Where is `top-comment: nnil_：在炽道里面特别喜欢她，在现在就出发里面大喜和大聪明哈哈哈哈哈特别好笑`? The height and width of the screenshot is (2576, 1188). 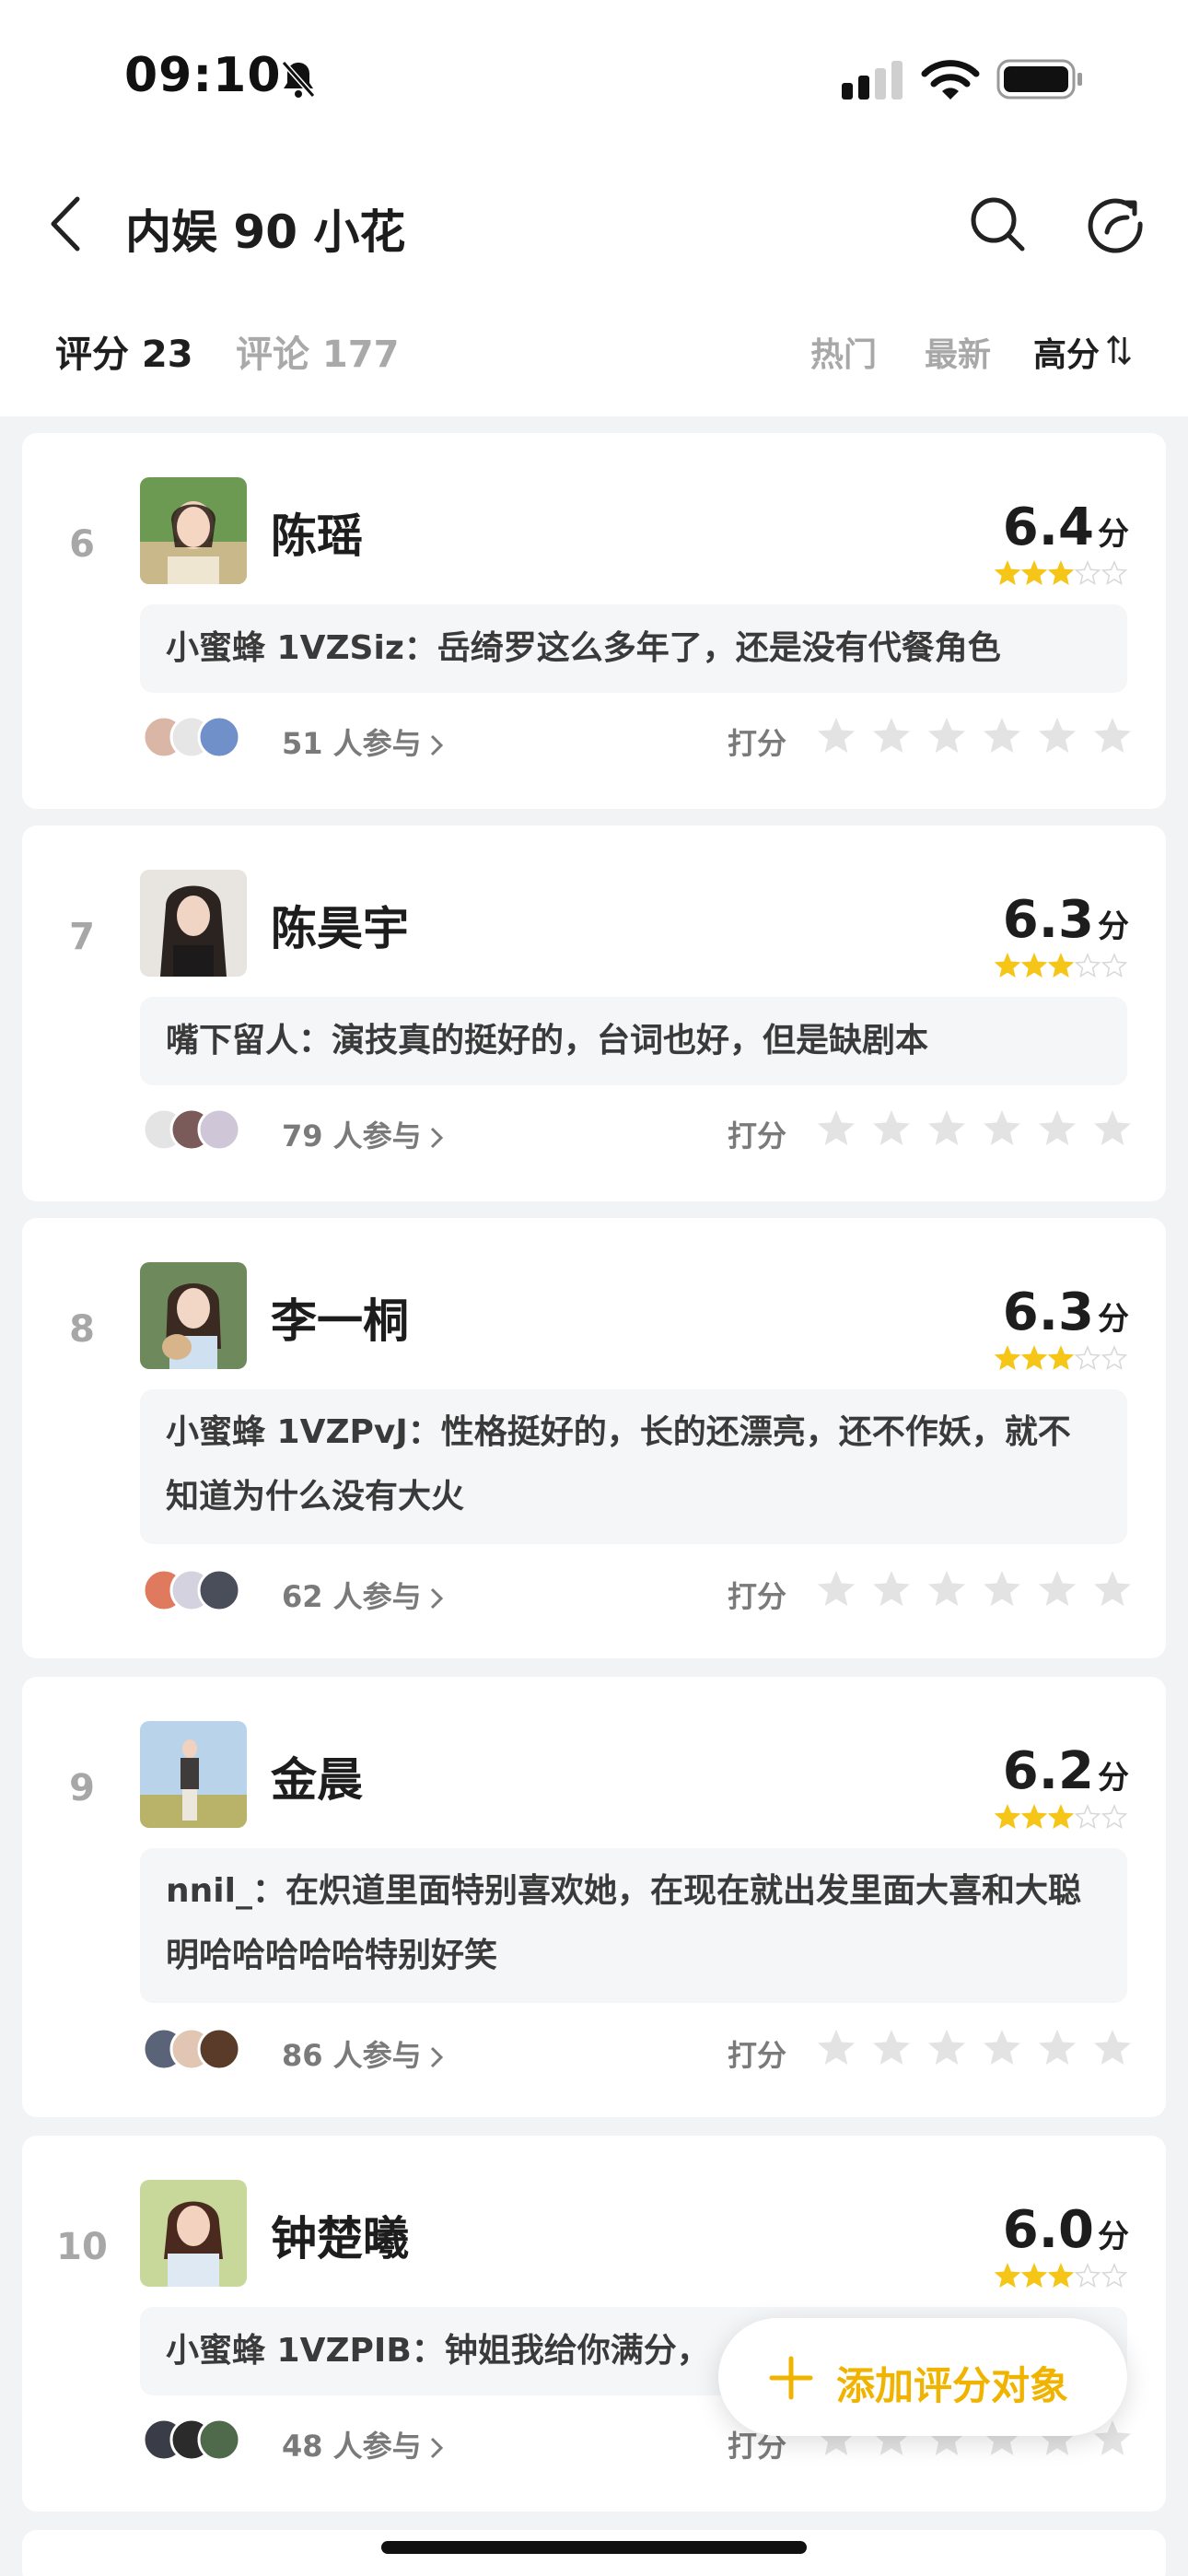
top-comment: nnil_：在炽道里面特别喜欢她，在现在就出发里面大喜和大聪明哈哈哈哈哈特别好笑 is located at coordinates (633, 1926).